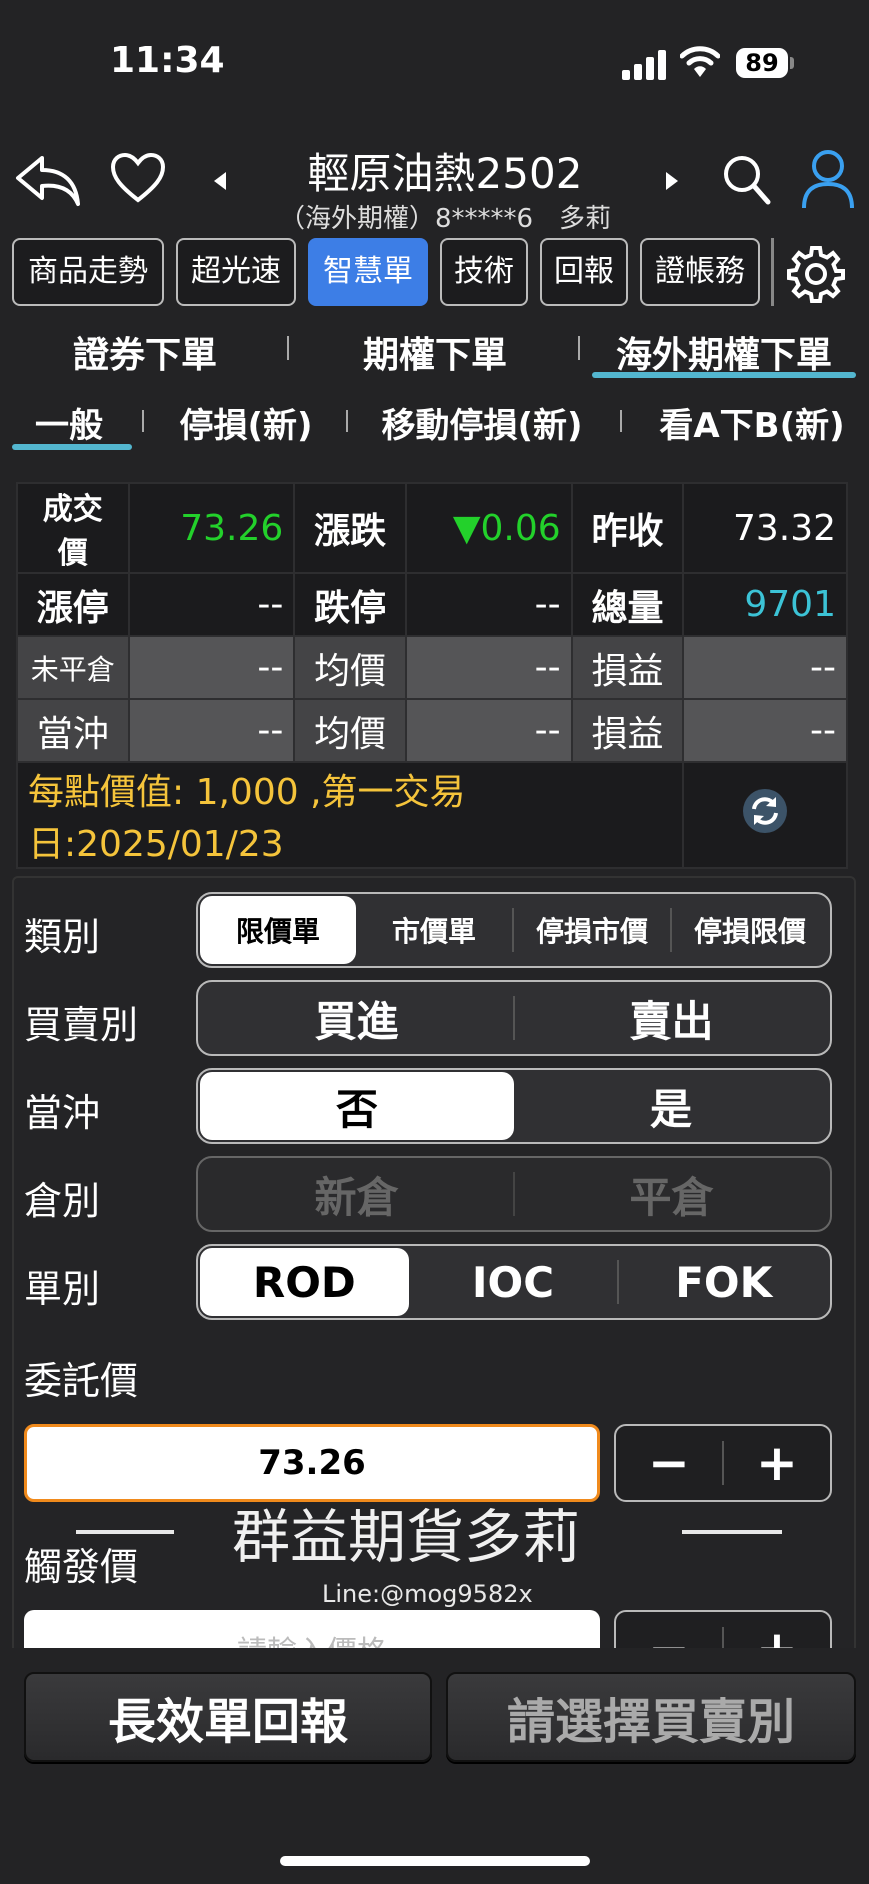 The image size is (869, 1884). Describe the element at coordinates (47, 180) in the screenshot. I see `back-icon` at that location.